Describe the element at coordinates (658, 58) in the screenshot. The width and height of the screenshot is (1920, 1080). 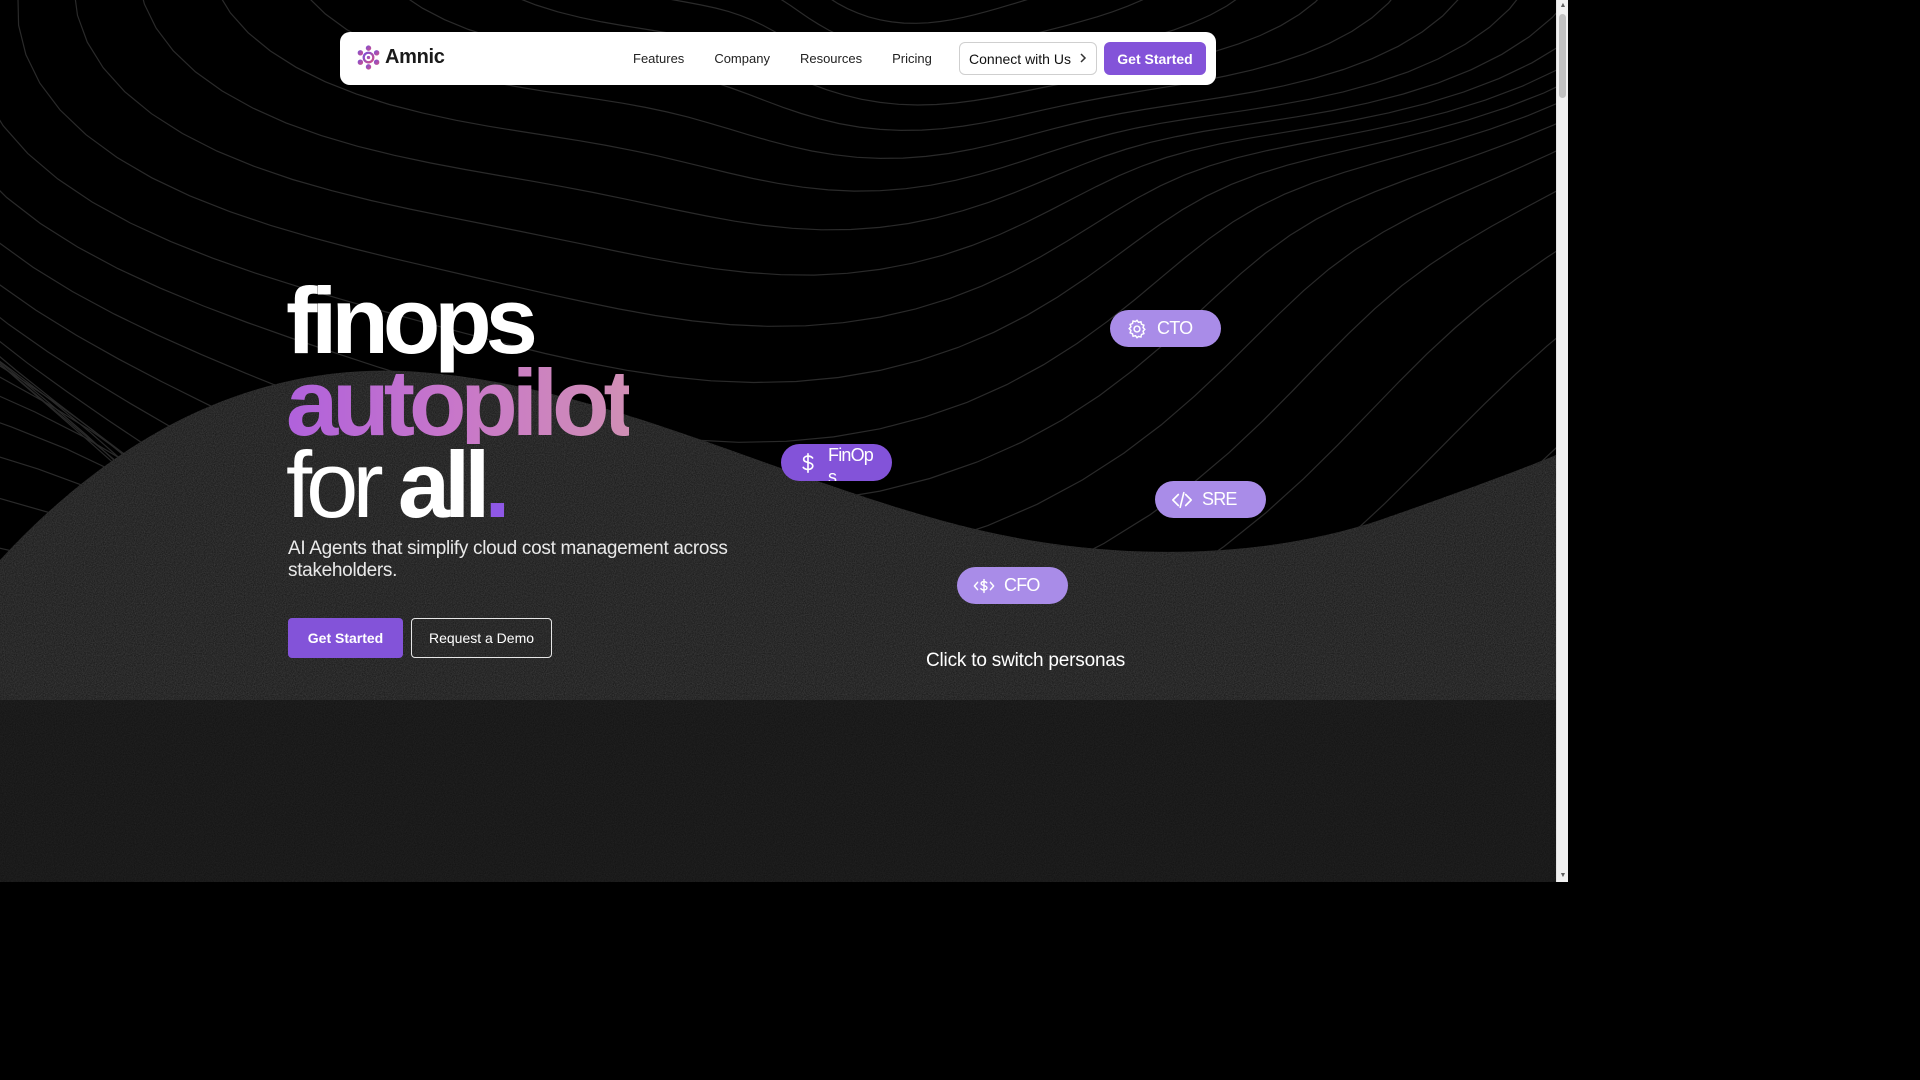
I see `nav-link-features: Features` at that location.